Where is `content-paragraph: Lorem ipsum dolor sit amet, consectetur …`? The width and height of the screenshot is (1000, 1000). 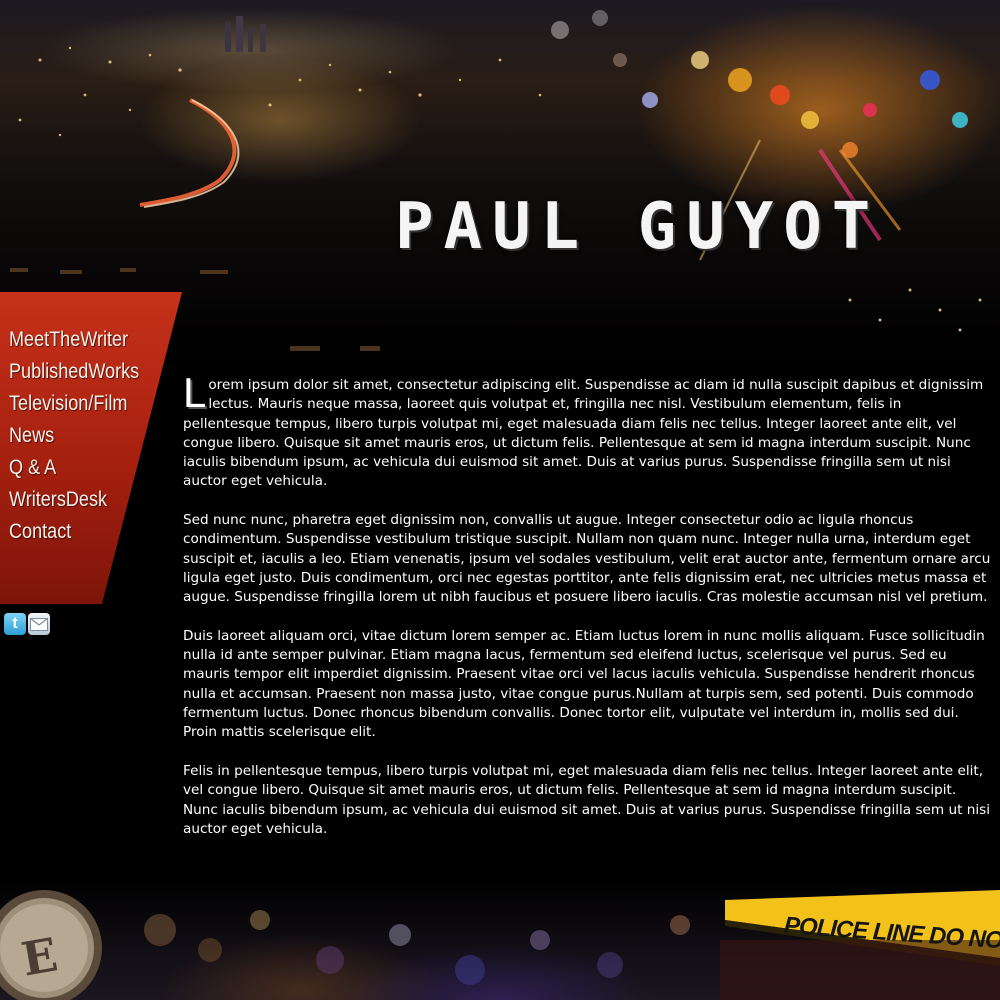 content-paragraph: Lorem ipsum dolor sit amet, consectetur … is located at coordinates (587, 430).